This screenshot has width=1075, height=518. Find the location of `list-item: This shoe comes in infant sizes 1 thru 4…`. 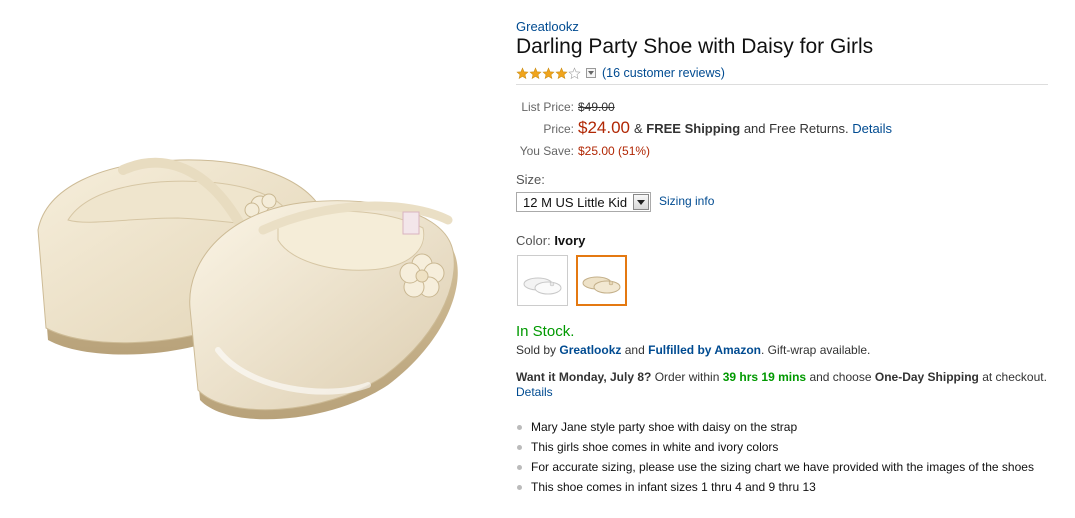

list-item: This shoe comes in infant sizes 1 thru 4… is located at coordinates (775, 490).